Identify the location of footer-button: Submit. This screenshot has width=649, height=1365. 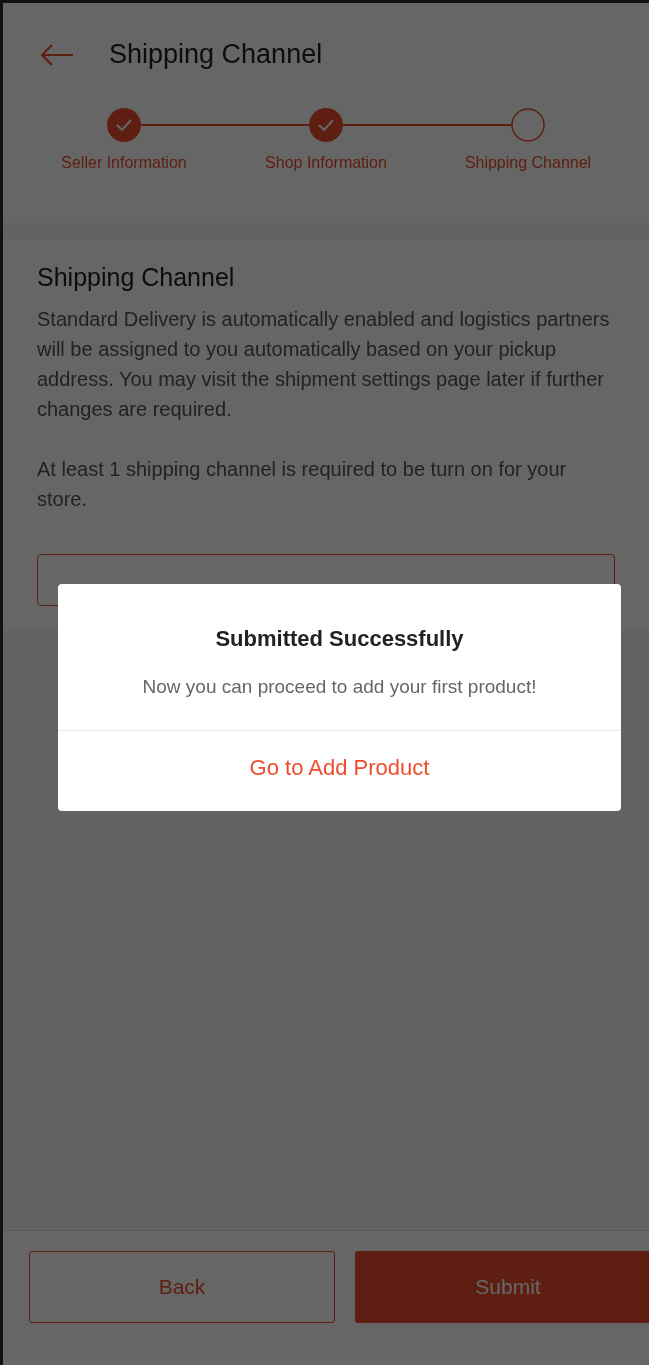
(502, 1287).